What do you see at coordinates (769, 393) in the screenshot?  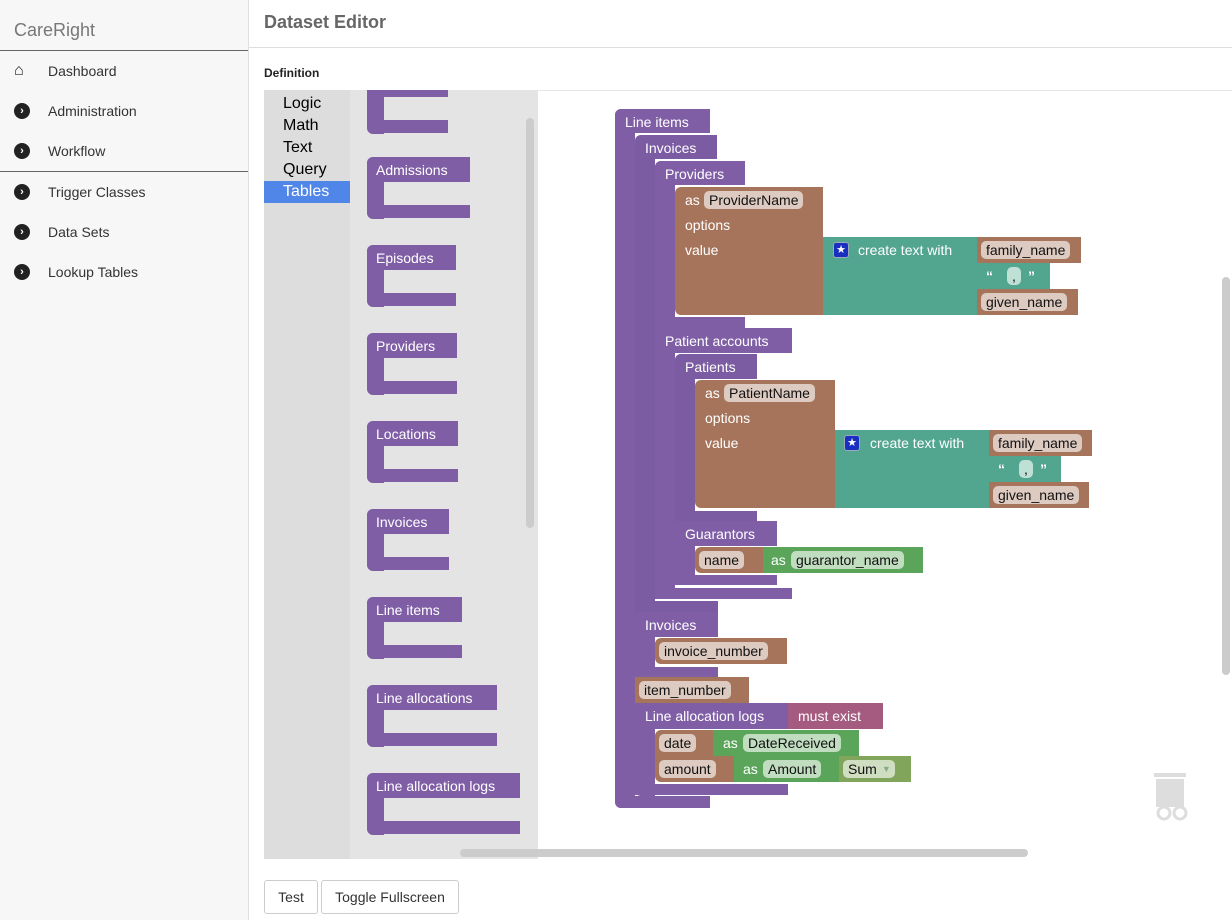 I see `alias-field: PatientName` at bounding box center [769, 393].